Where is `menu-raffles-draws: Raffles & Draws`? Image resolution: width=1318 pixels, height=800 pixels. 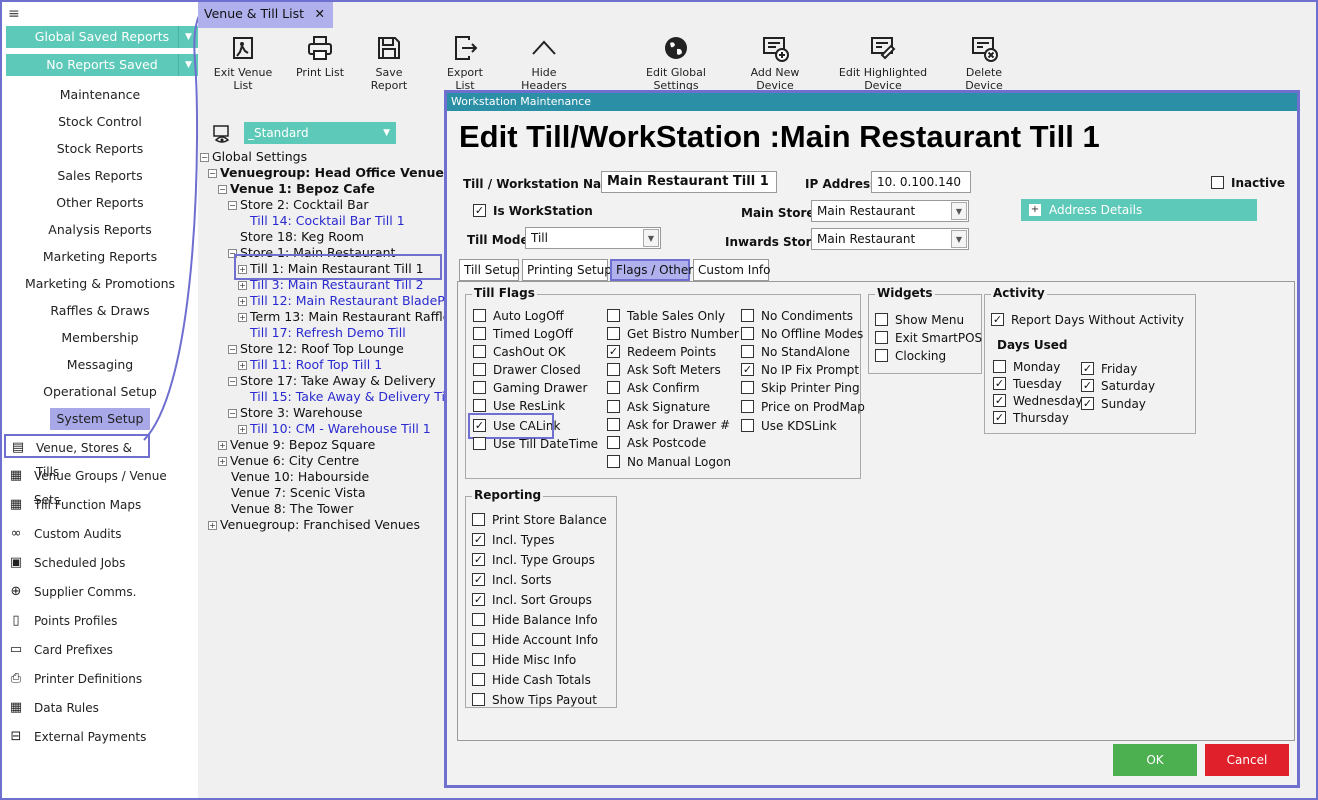
menu-raffles-draws: Raffles & Draws is located at coordinates (100, 311).